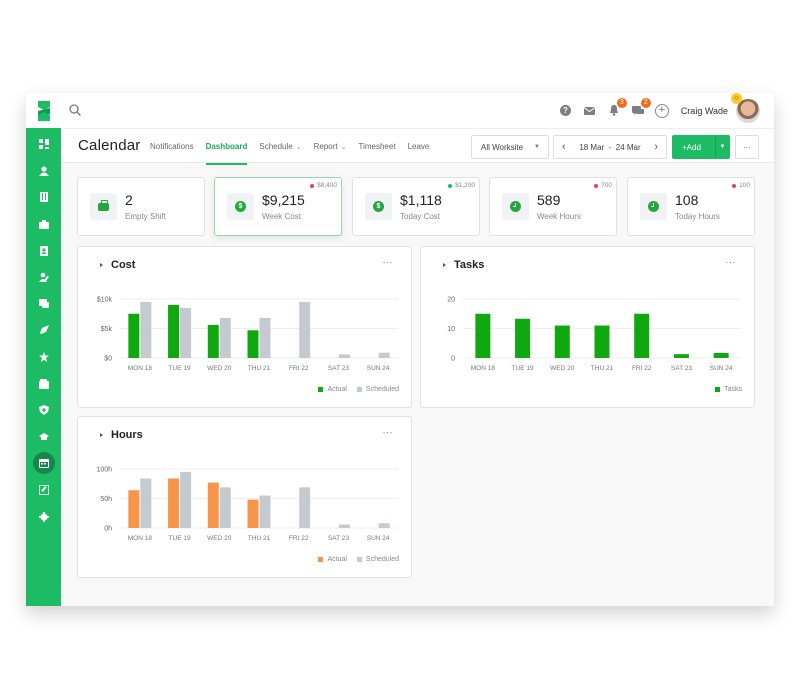 The image size is (800, 700). What do you see at coordinates (537, 147) in the screenshot?
I see `caret-down-icon: ▼` at bounding box center [537, 147].